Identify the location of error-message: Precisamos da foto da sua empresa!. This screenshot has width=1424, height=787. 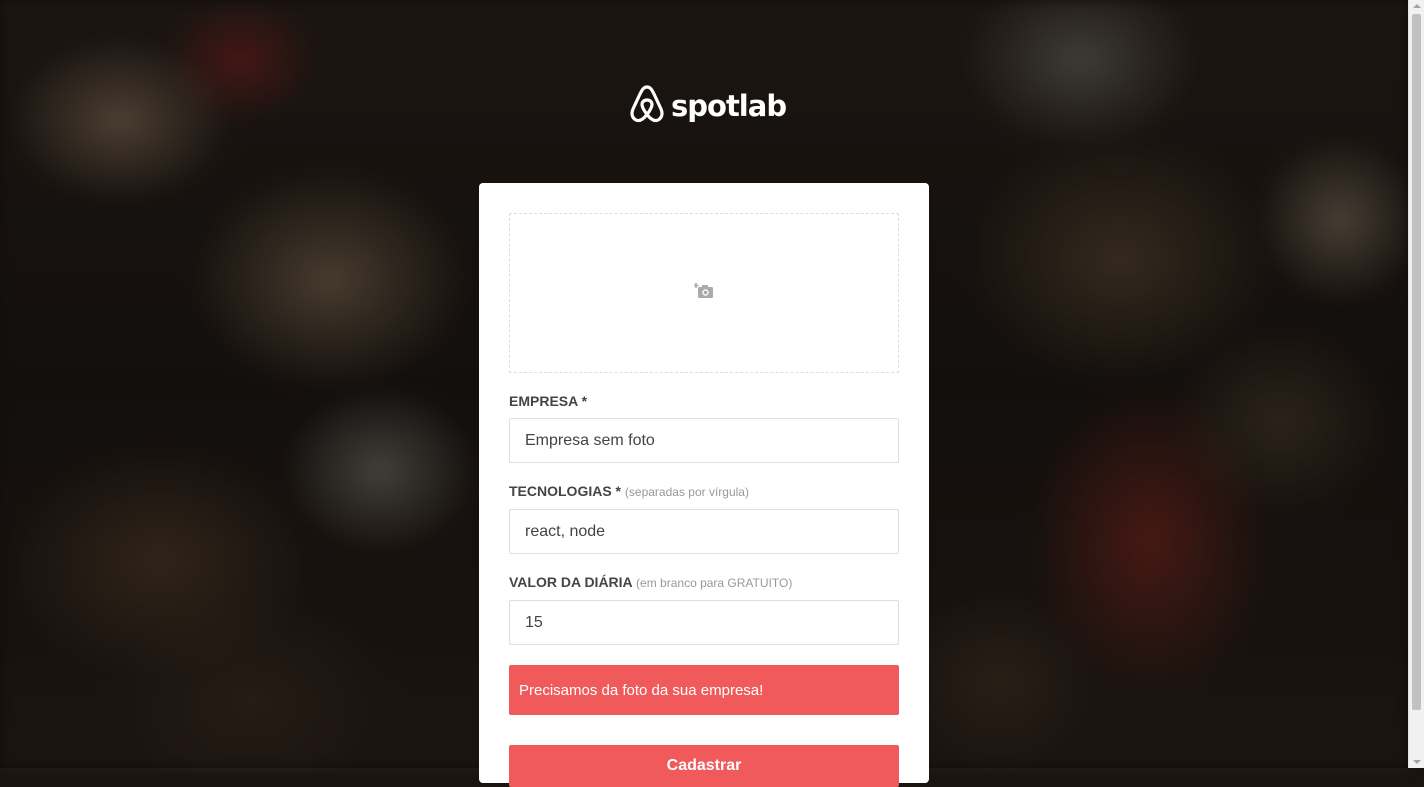
(704, 690).